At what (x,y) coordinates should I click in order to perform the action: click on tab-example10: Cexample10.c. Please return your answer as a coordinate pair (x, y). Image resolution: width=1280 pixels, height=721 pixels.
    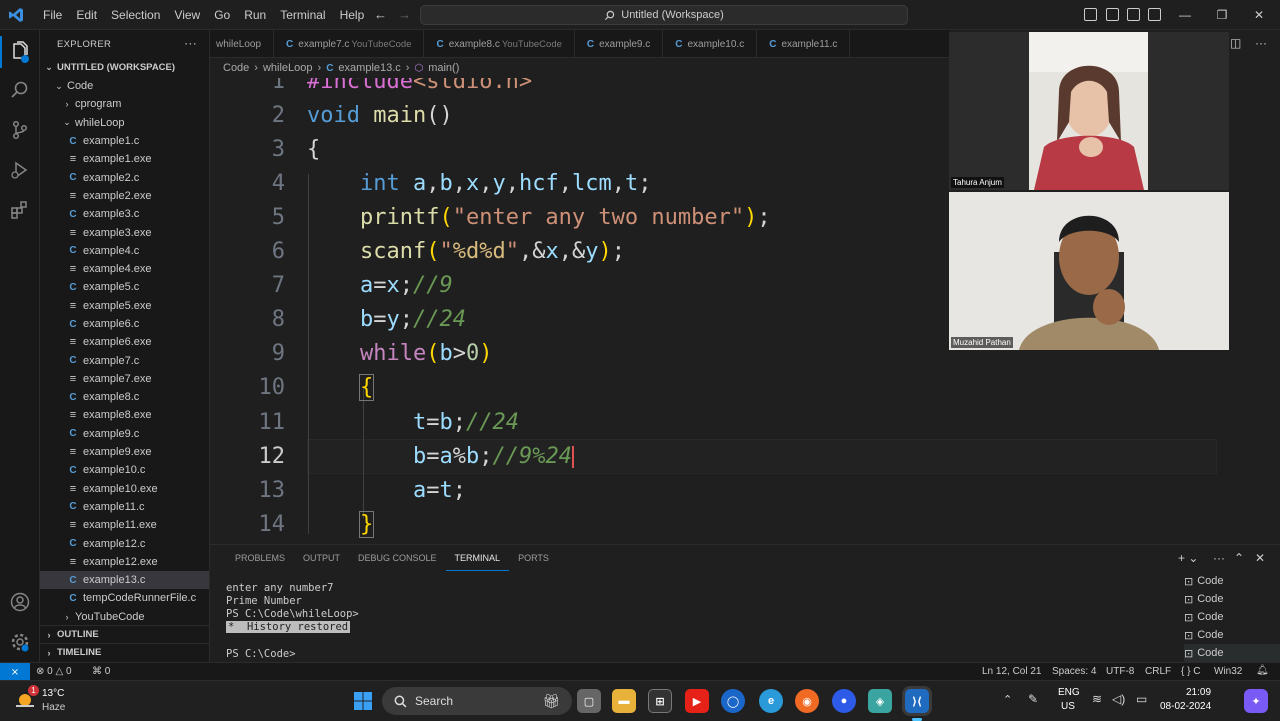
    Looking at the image, I should click on (710, 44).